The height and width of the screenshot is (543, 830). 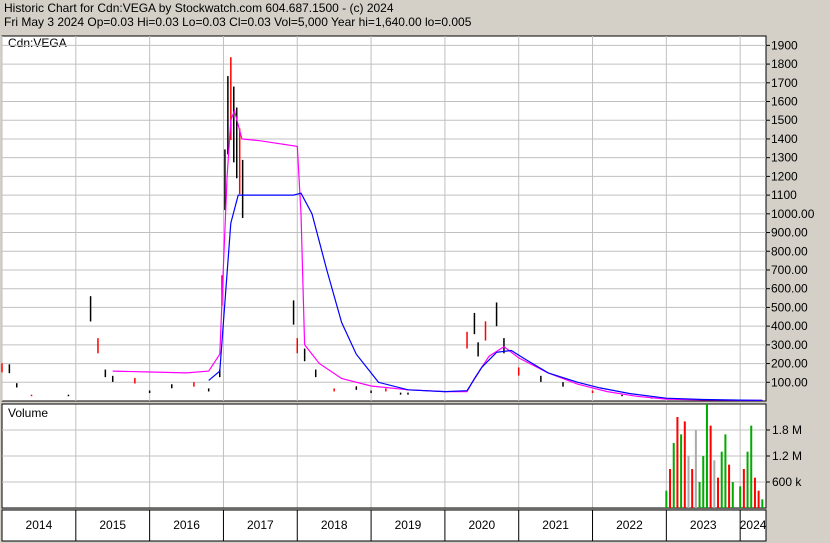 I want to click on x-tick-label: 2024, so click(x=753, y=525).